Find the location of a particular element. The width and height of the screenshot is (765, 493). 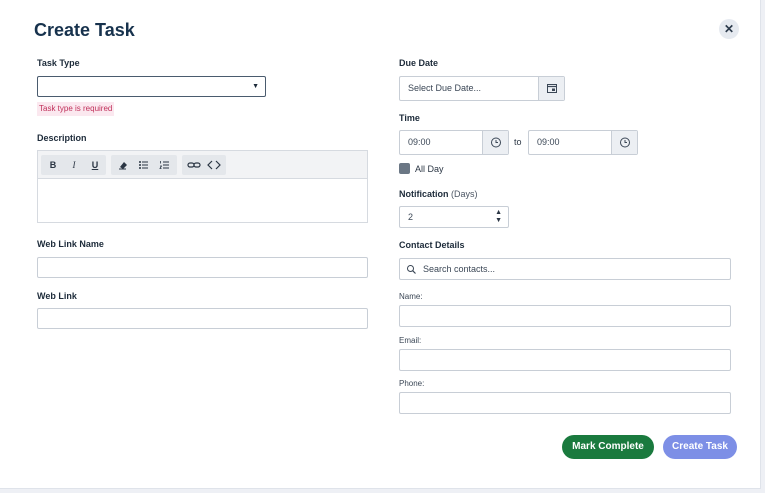

notification-label: Notification (Days) is located at coordinates (438, 194).